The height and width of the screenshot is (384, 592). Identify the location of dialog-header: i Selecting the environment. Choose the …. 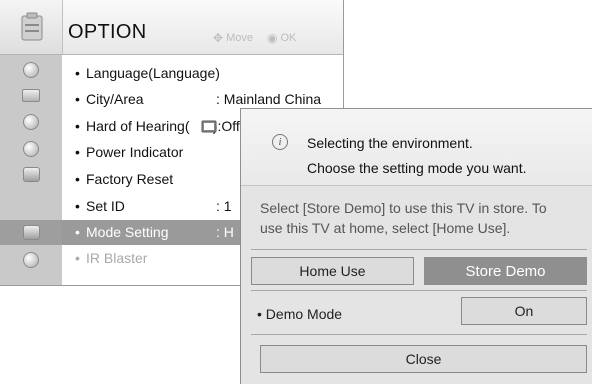
(416, 147).